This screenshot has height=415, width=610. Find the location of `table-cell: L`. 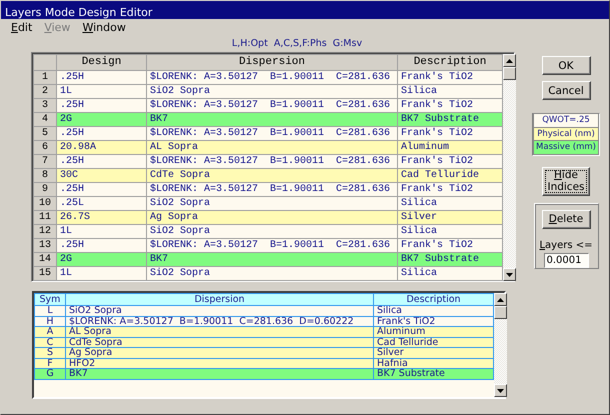

table-cell: L is located at coordinates (50, 311).